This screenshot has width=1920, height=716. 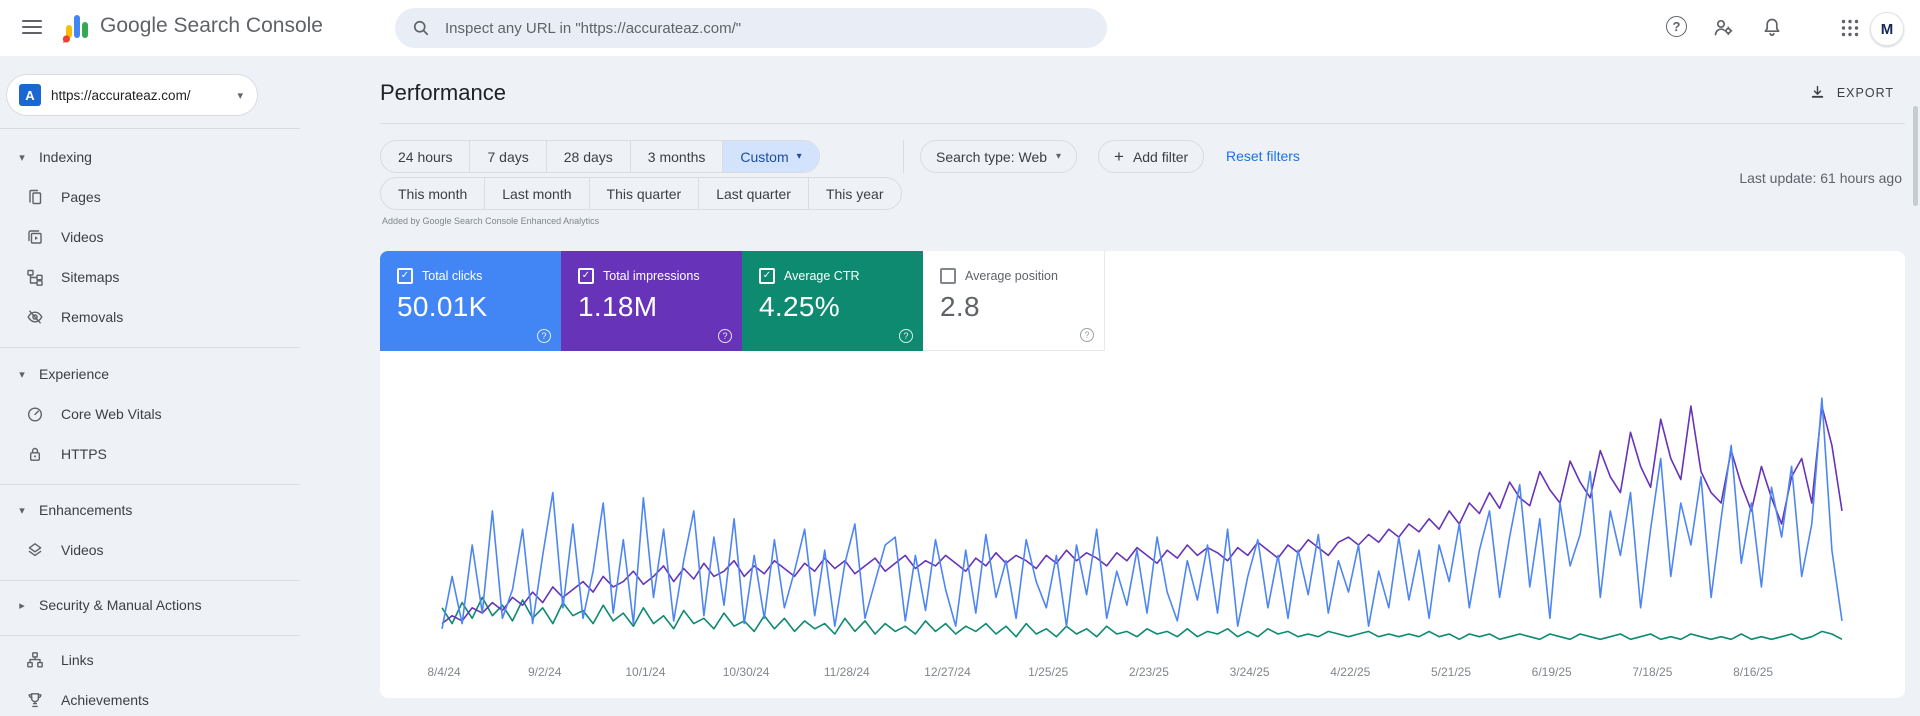 What do you see at coordinates (1772, 28) in the screenshot?
I see `notifications-bell-icon` at bounding box center [1772, 28].